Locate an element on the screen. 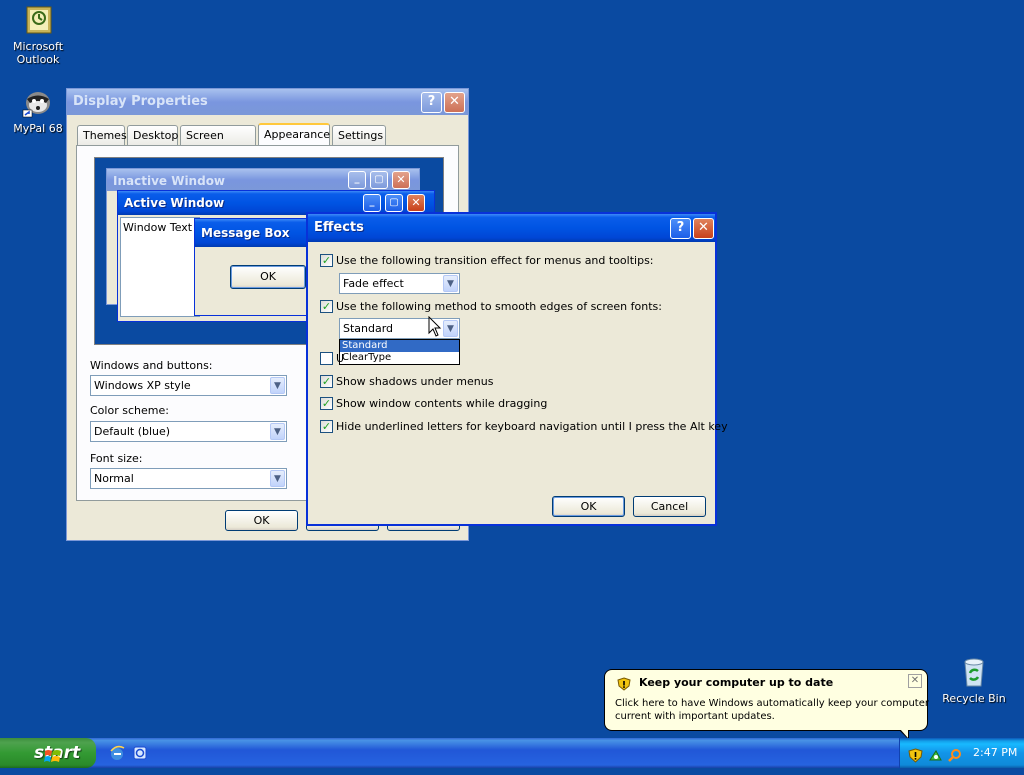 Image resolution: width=1024 pixels, height=775 pixels. preview-message-box: Message Box OK is located at coordinates (255, 267).